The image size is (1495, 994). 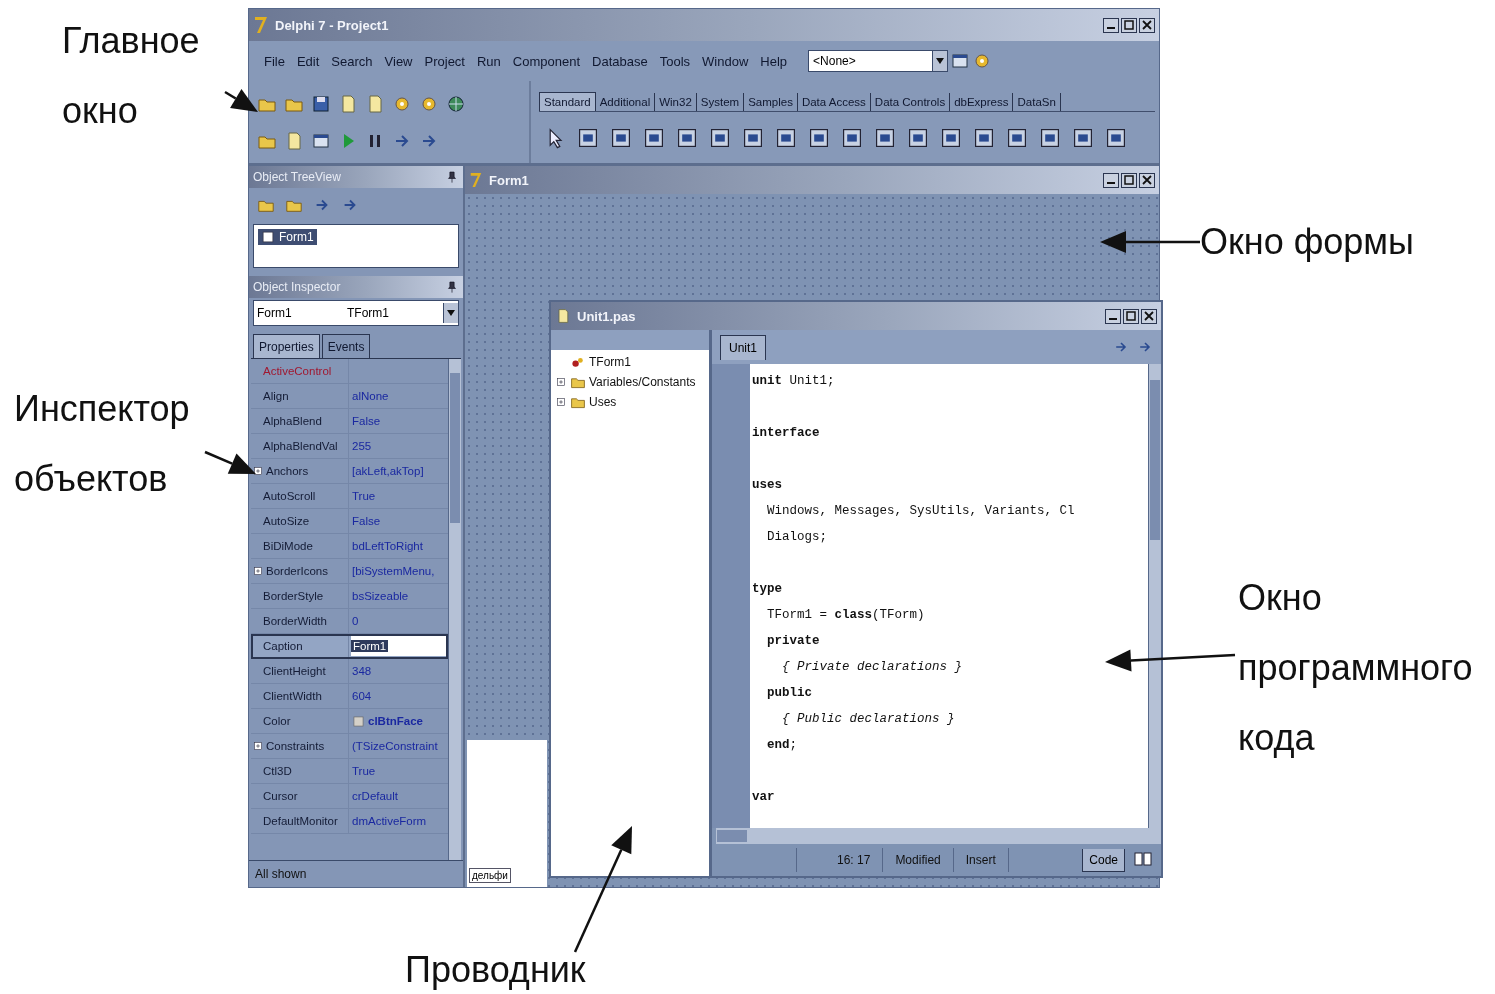 I want to click on menu-item: Help, so click(x=774, y=61).